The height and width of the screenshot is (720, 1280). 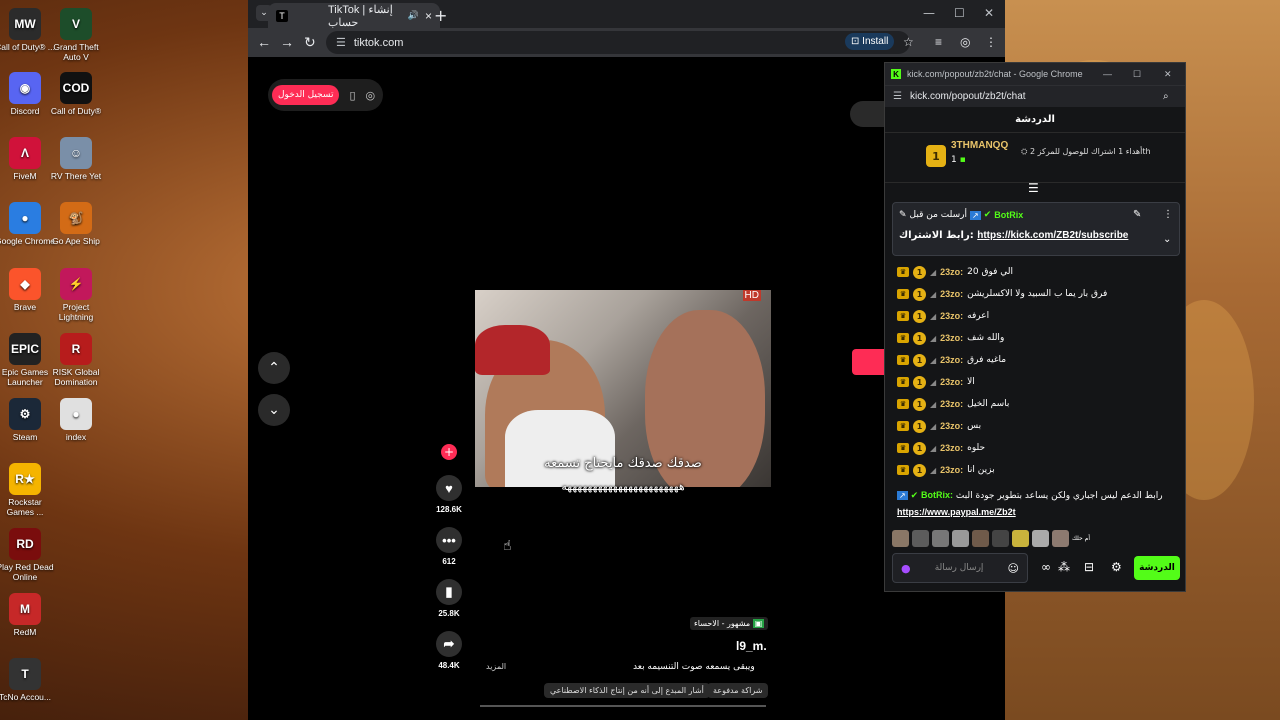 I want to click on desktop-icon: M RedM, so click(x=27, y=615).